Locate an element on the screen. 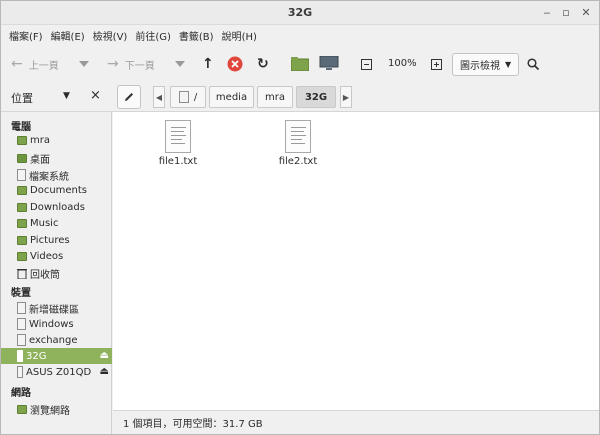  file-item: file2.txt is located at coordinates (298, 139).